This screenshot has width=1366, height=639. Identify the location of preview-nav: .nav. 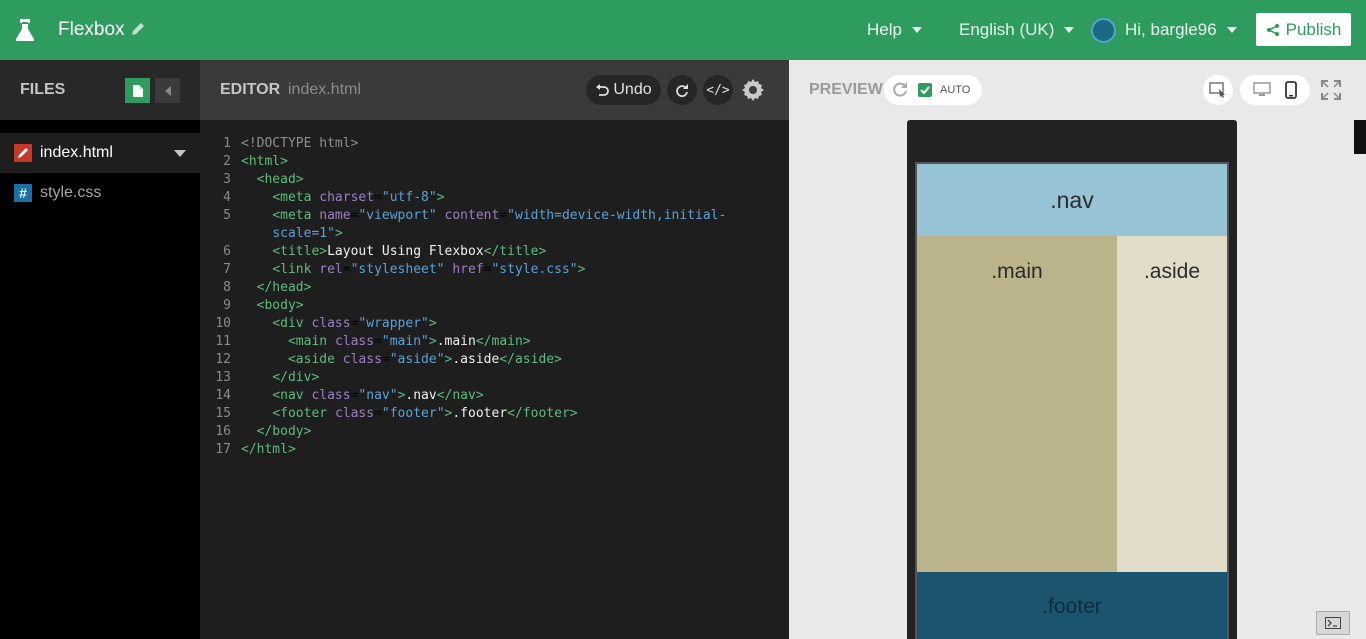
(1072, 200).